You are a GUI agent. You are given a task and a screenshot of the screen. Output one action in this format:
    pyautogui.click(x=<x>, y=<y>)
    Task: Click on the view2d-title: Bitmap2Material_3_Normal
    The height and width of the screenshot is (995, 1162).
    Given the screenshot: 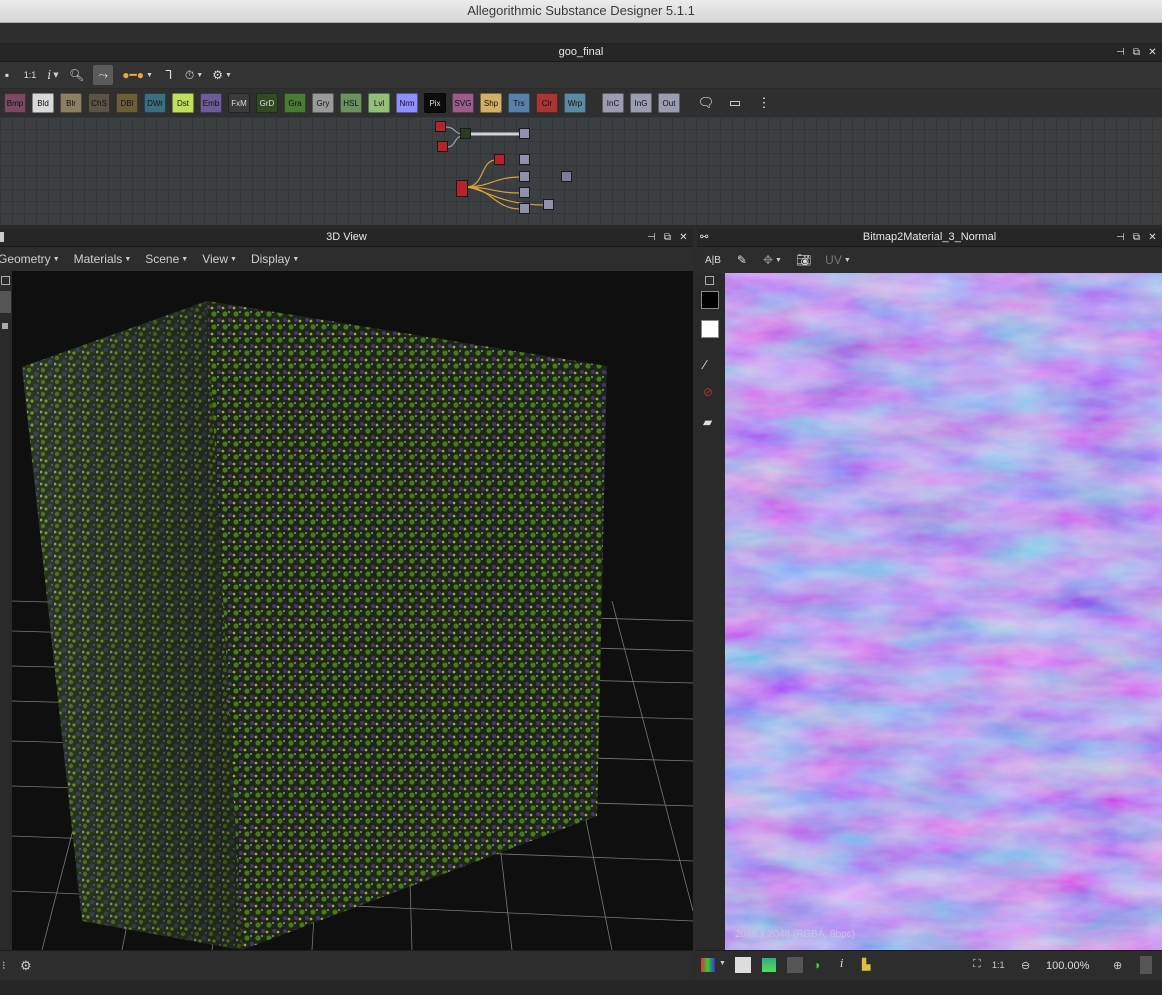 What is the action you would take?
    pyautogui.click(x=929, y=237)
    